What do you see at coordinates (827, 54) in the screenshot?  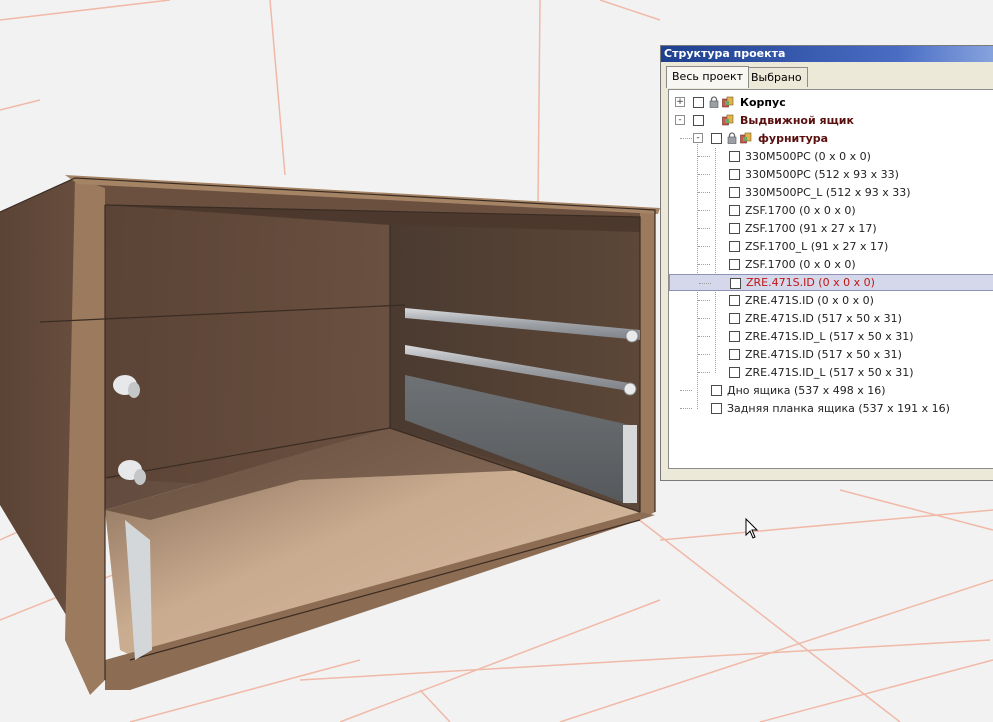 I see `panel-title: Структура проекта` at bounding box center [827, 54].